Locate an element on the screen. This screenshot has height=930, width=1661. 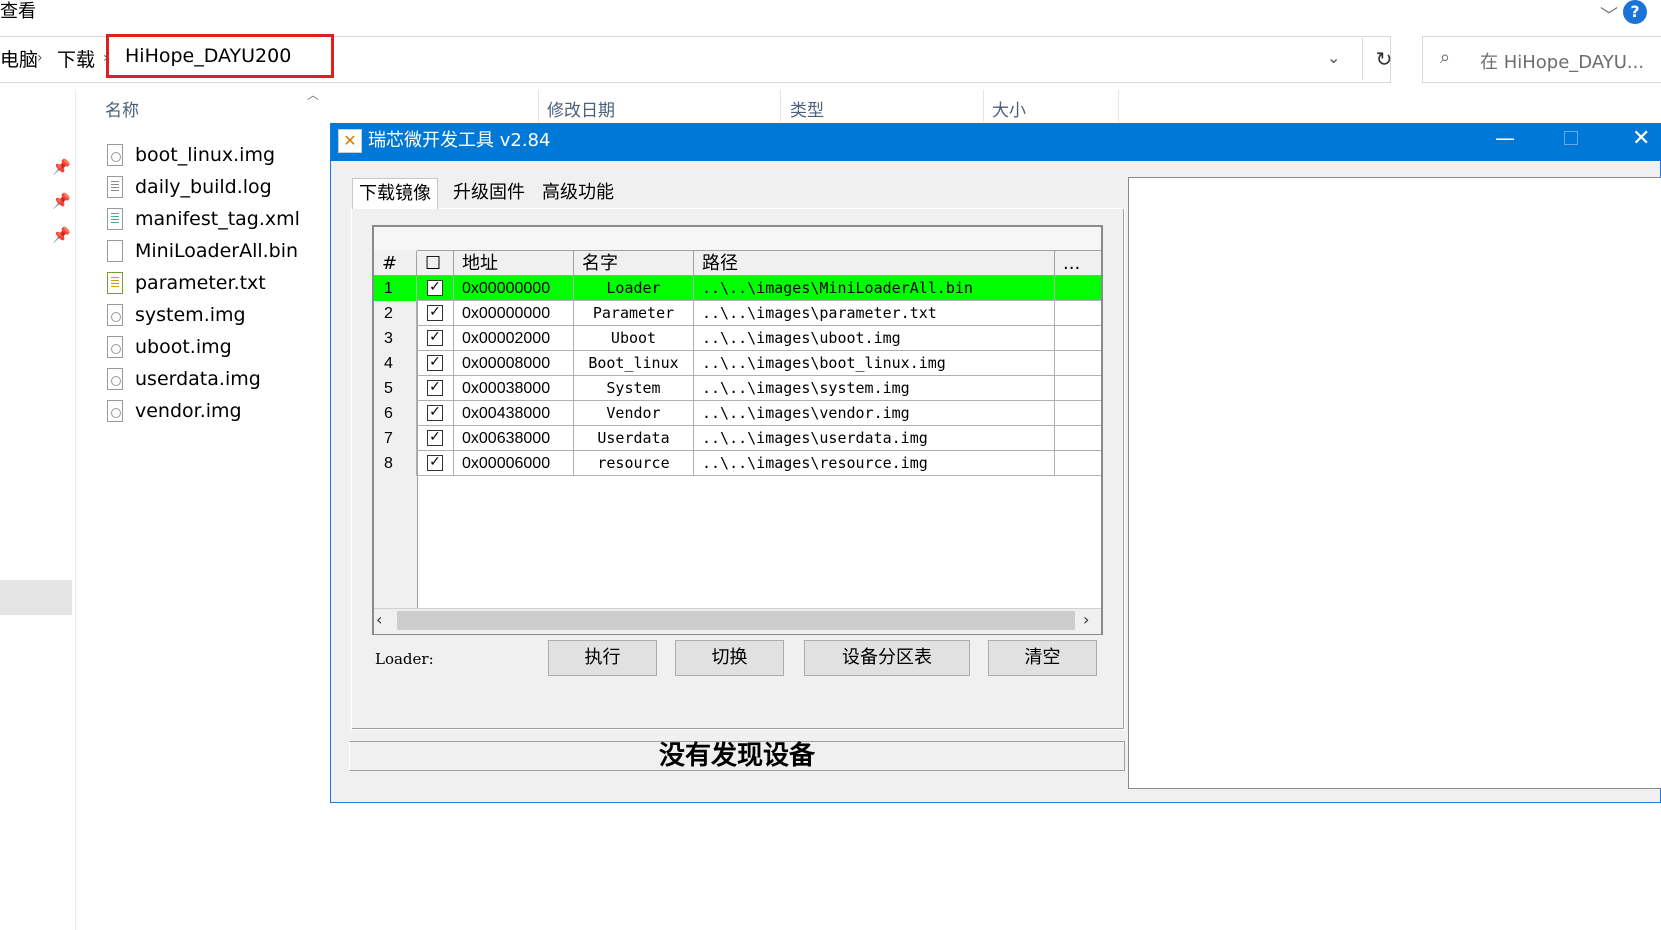
tab-upgrade-firmware: 升级固件 is located at coordinates (489, 193).